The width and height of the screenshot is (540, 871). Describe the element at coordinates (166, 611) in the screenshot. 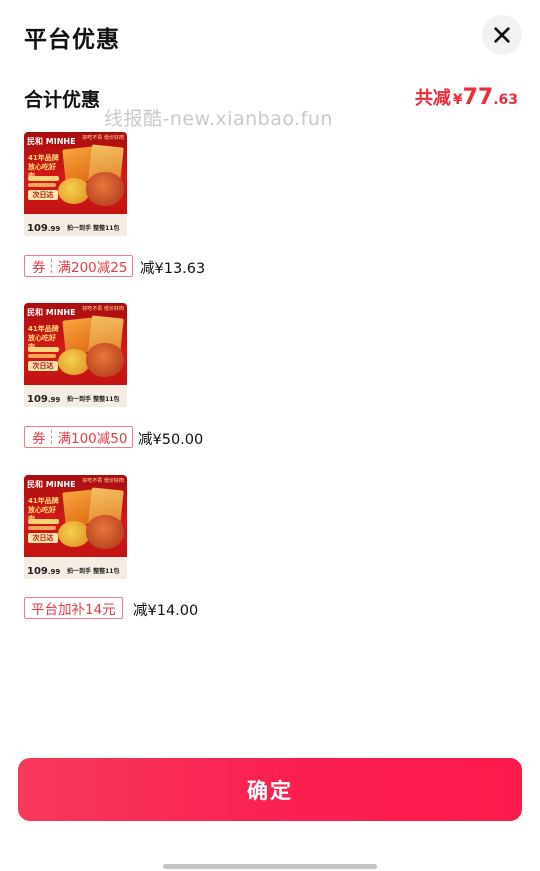

I see `item-saving: 减¥14.00` at that location.